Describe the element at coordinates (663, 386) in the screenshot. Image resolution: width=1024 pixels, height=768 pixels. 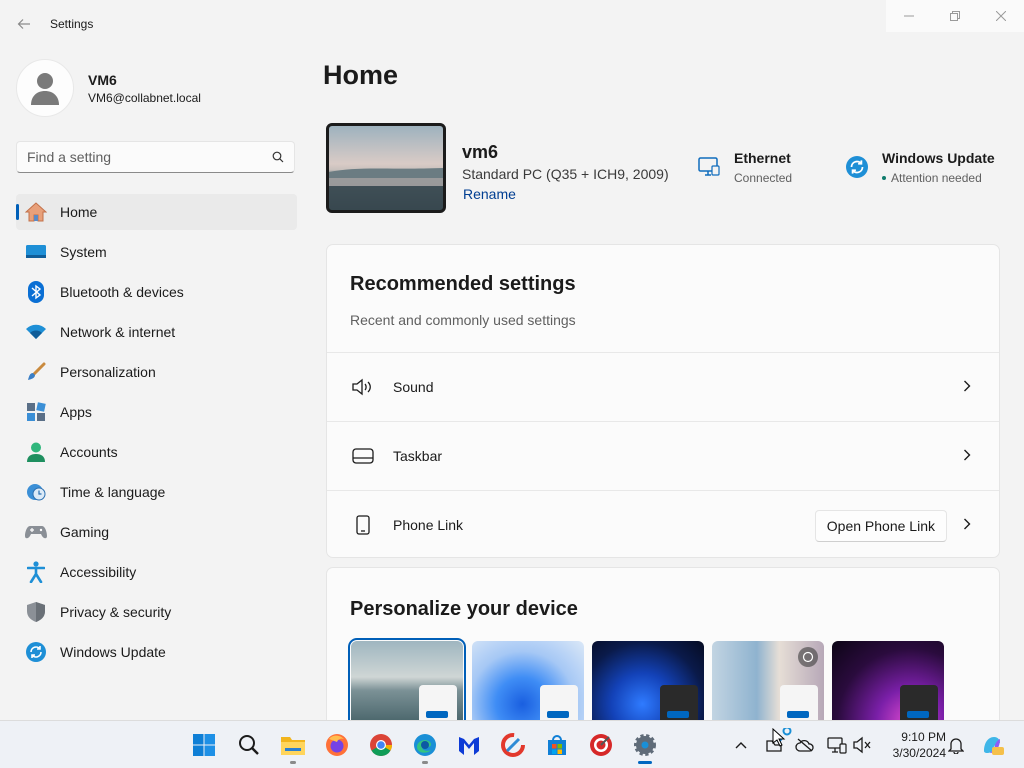
I see `recommended-row-sound: Sound` at that location.